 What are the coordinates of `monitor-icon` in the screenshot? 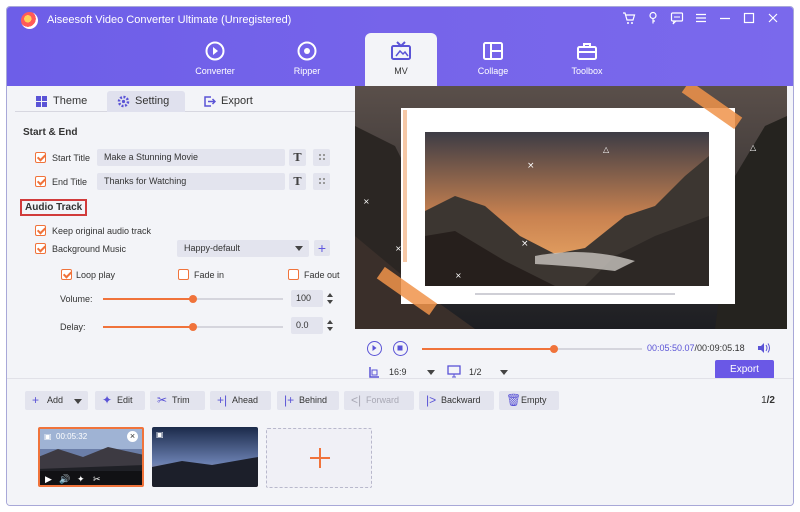 It's located at (454, 371).